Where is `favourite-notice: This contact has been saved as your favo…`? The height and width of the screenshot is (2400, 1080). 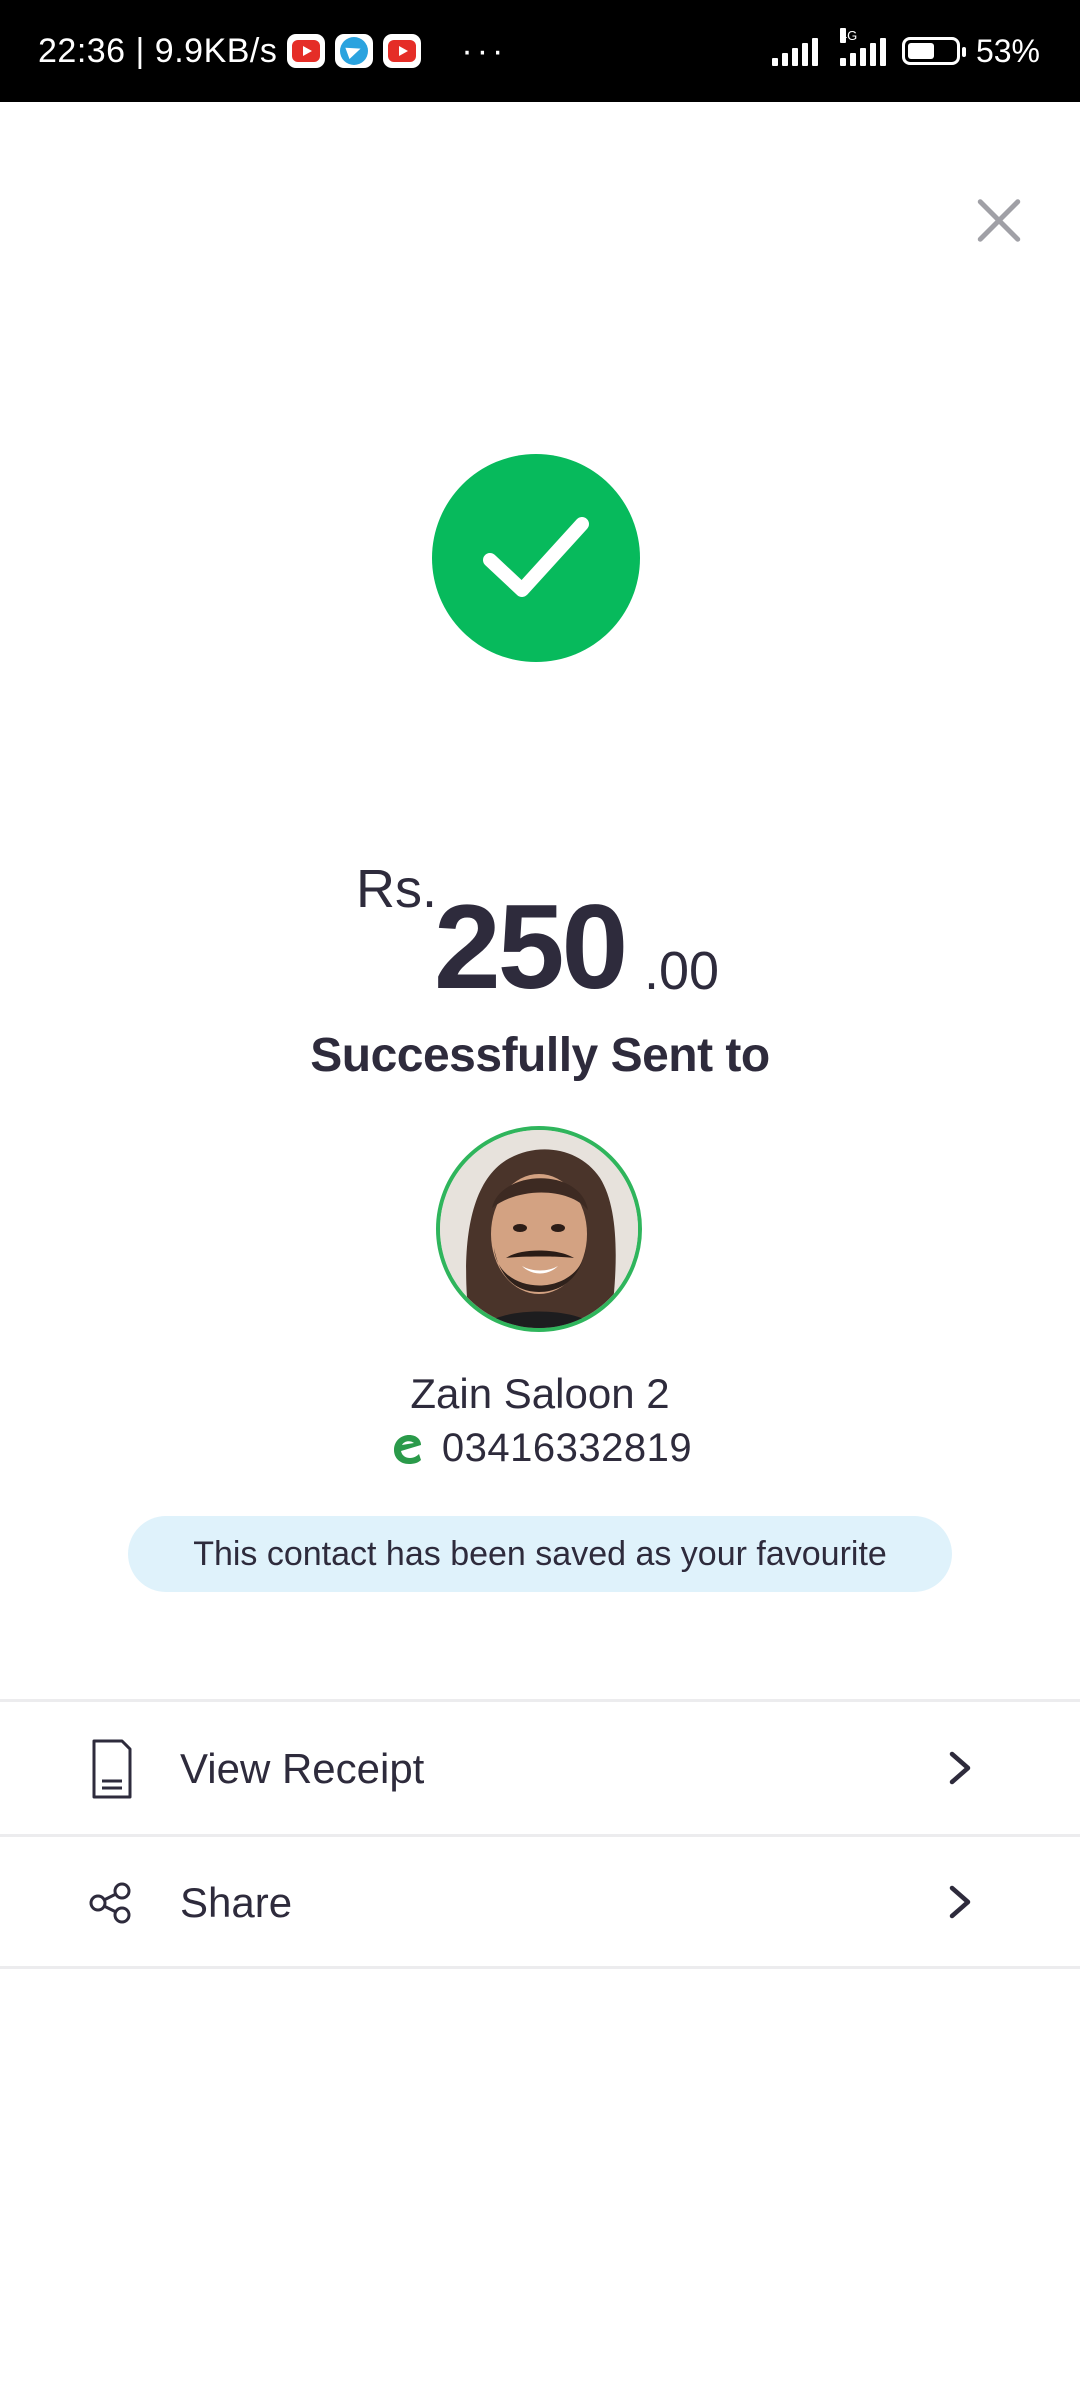
favourite-notice: This contact has been saved as your favo… is located at coordinates (540, 1554).